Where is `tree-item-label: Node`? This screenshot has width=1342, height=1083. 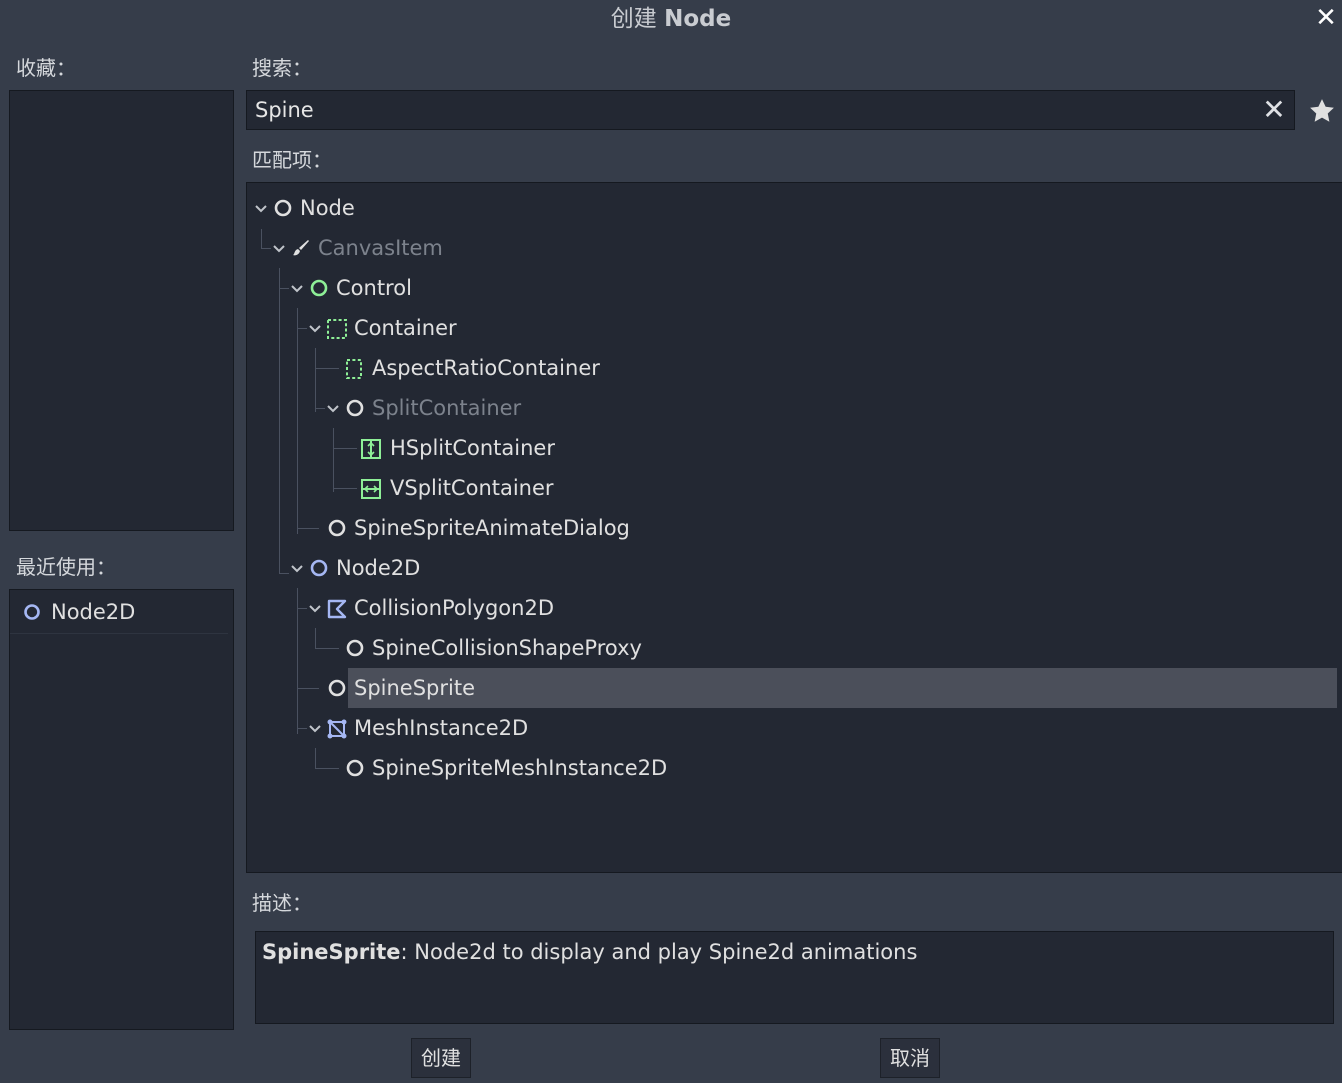
tree-item-label: Node is located at coordinates (327, 208).